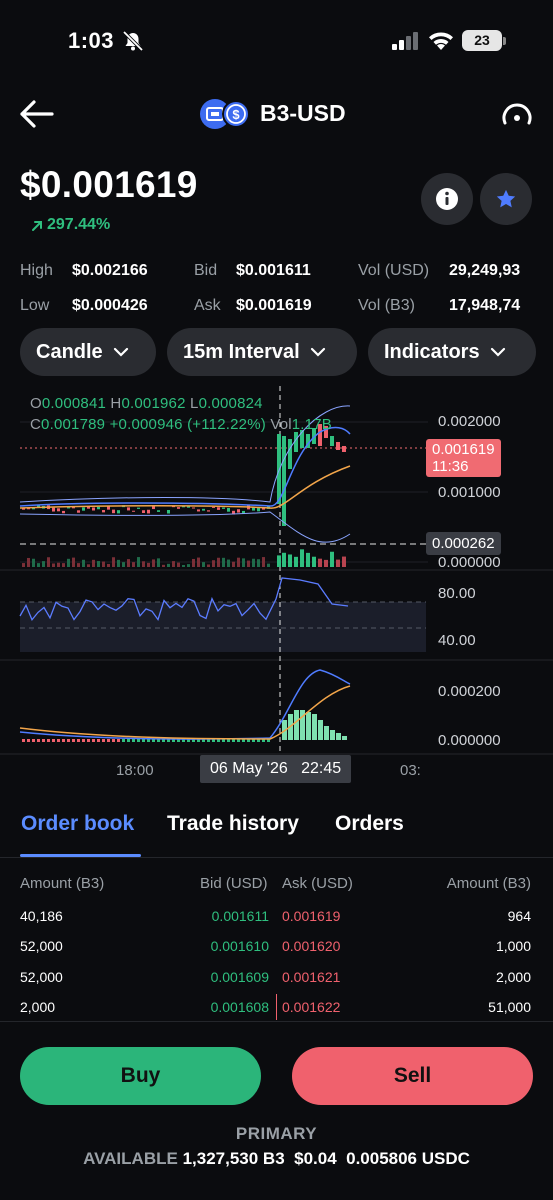  I want to click on bid-amount: 40,186, so click(41, 916).